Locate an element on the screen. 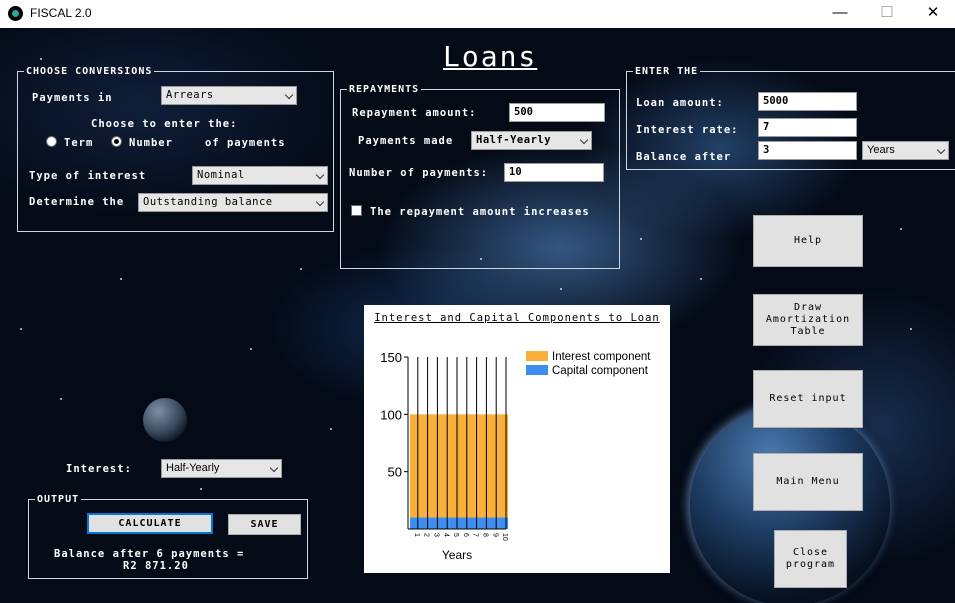 The width and height of the screenshot is (955, 603). determine-label: Determine the is located at coordinates (77, 202).